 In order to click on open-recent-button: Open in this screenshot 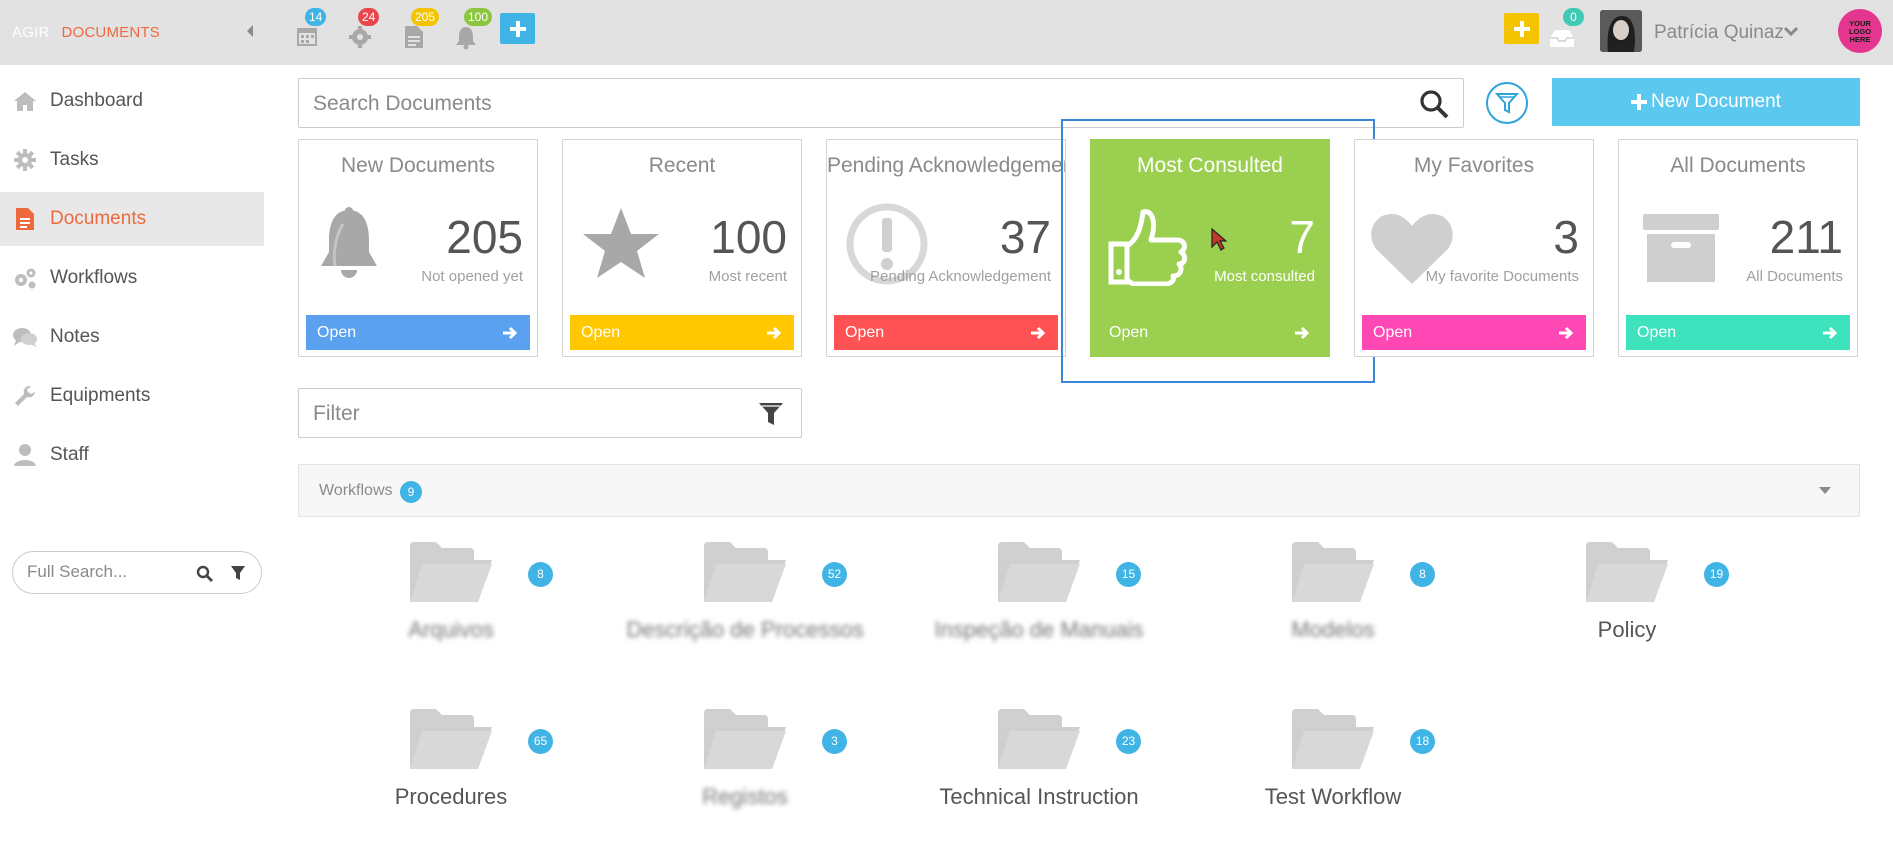, I will do `click(682, 332)`.